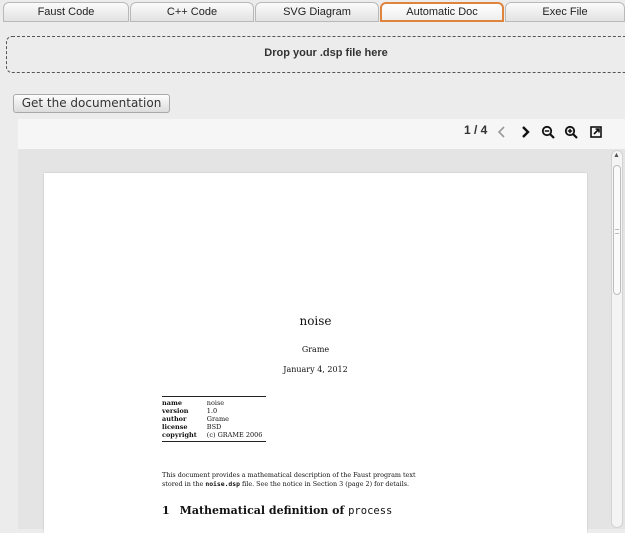  Describe the element at coordinates (565, 12) in the screenshot. I see `tab-exec-file: Exec File` at that location.